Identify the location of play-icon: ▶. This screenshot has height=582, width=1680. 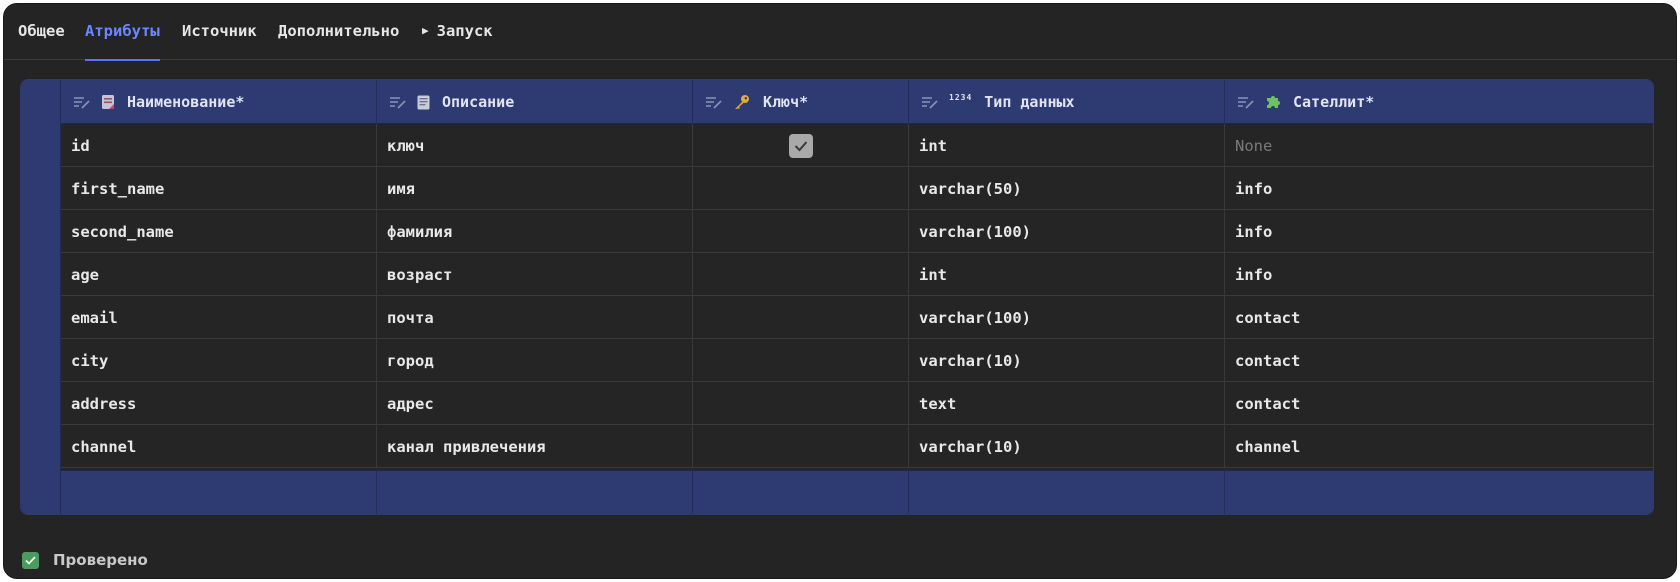
(425, 30).